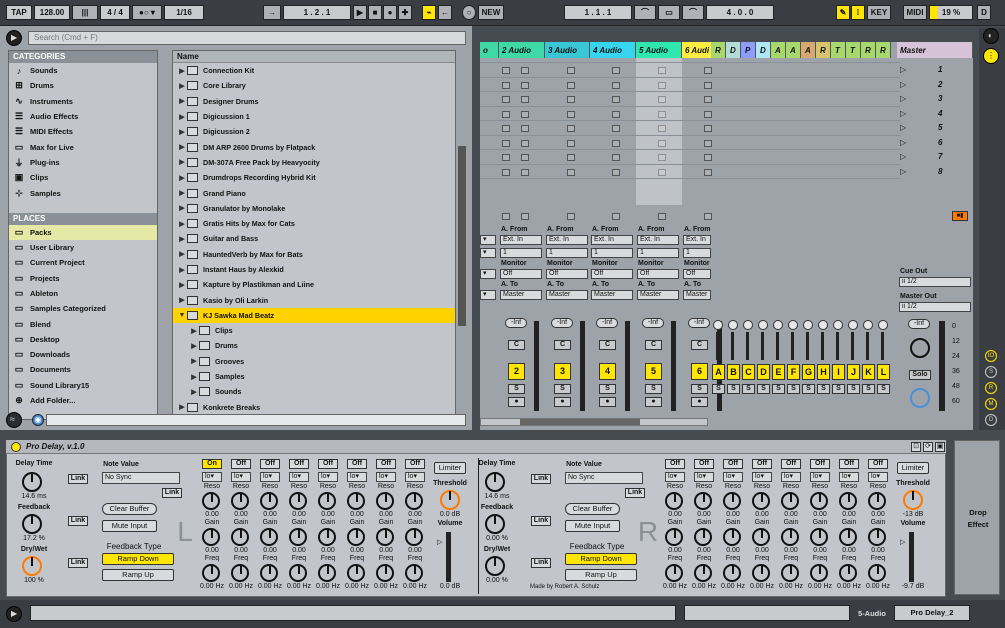 This screenshot has height=628, width=1005. What do you see at coordinates (14, 614) in the screenshot?
I see `status-toggle-icon: ▶` at bounding box center [14, 614].